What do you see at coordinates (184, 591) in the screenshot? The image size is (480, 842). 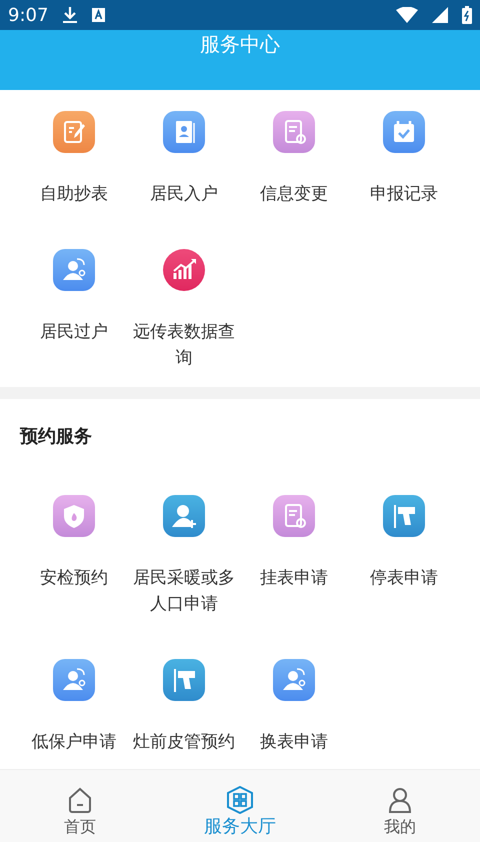 I see `service-label: 居民采暖或多人口申请` at bounding box center [184, 591].